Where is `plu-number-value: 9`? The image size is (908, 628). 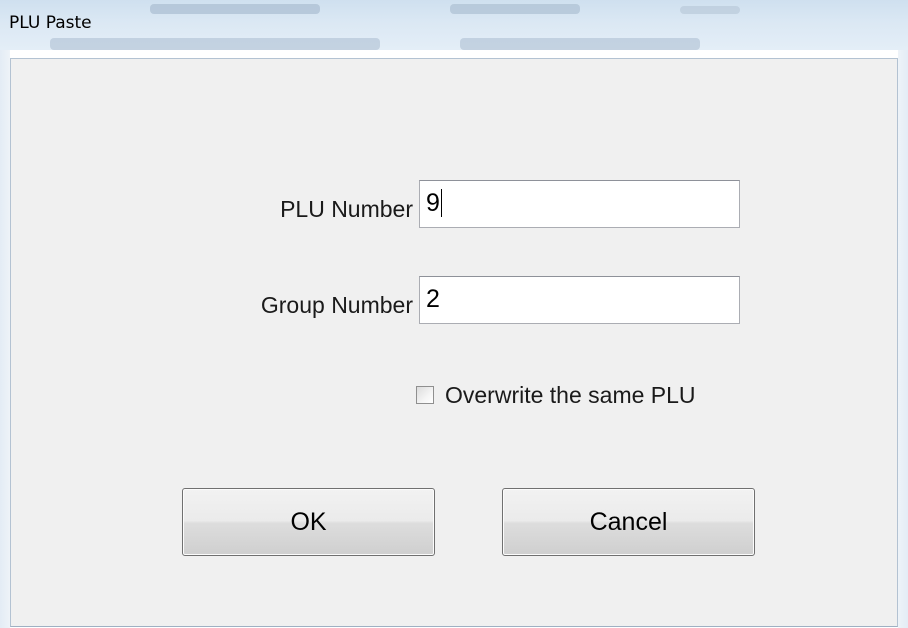 plu-number-value: 9 is located at coordinates (433, 203).